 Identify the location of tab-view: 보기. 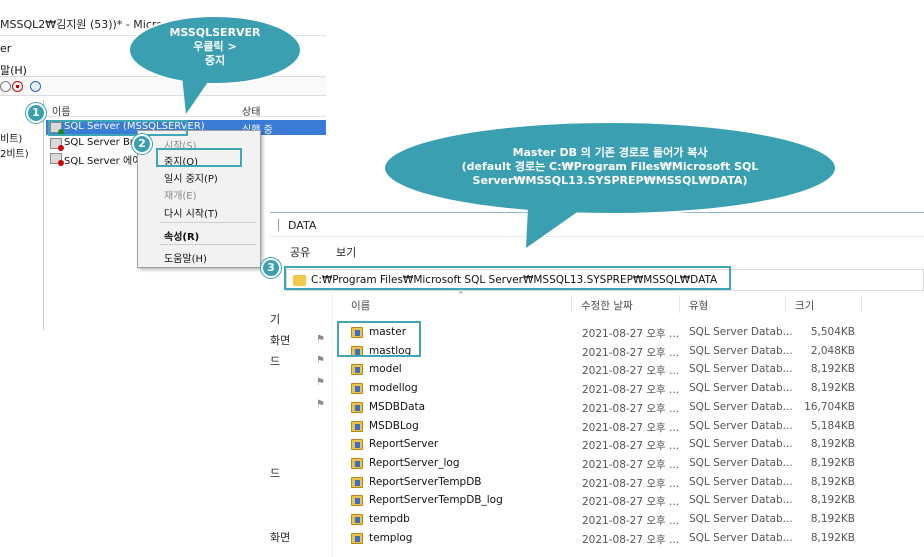
(346, 252).